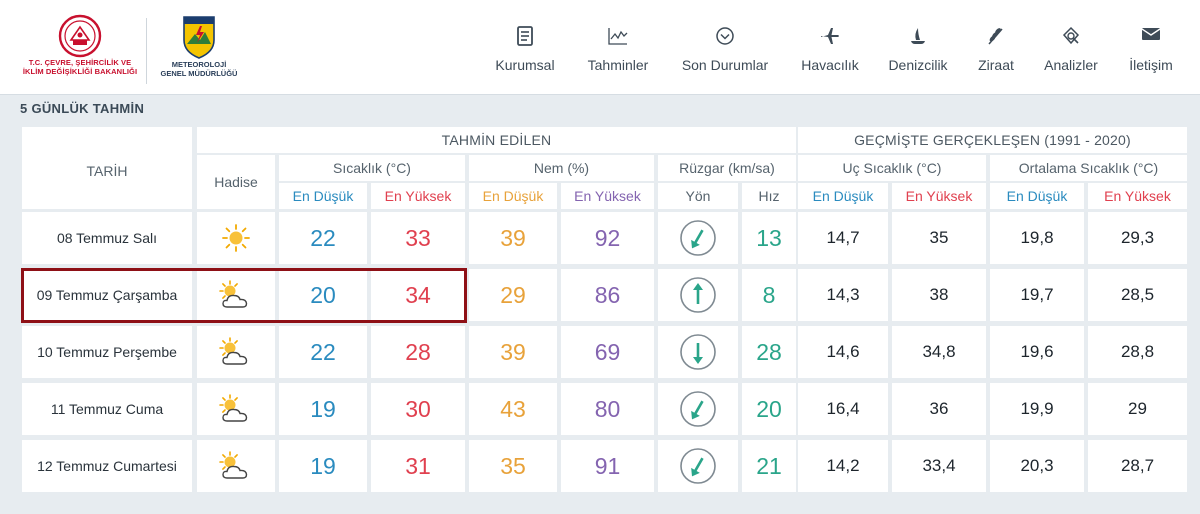 The image size is (1200, 514). What do you see at coordinates (1071, 35) in the screenshot?
I see `analysis-icon` at bounding box center [1071, 35].